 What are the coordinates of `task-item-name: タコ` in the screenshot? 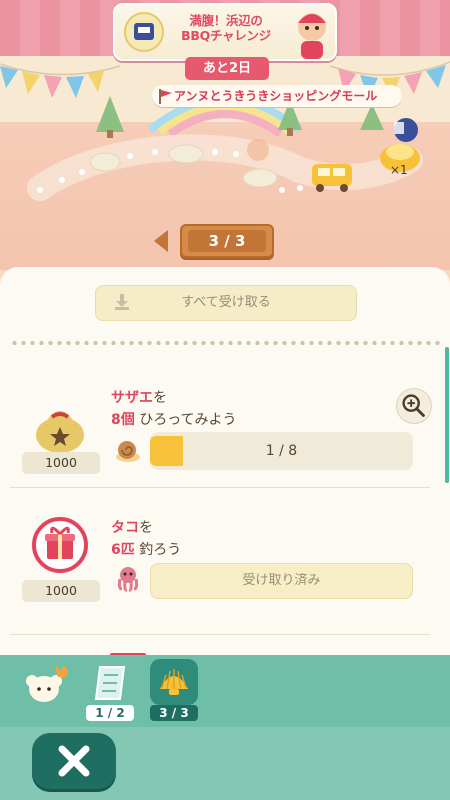 It's located at (125, 528).